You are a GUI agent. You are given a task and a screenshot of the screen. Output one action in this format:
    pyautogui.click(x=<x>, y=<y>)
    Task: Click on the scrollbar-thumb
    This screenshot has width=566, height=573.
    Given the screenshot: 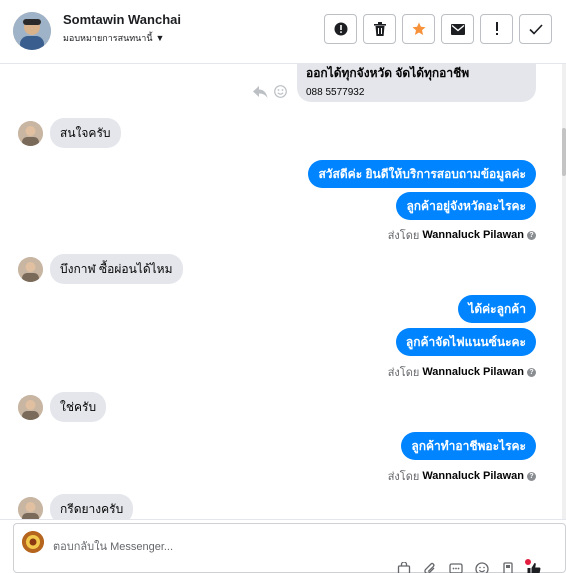 What is the action you would take?
    pyautogui.click(x=564, y=152)
    